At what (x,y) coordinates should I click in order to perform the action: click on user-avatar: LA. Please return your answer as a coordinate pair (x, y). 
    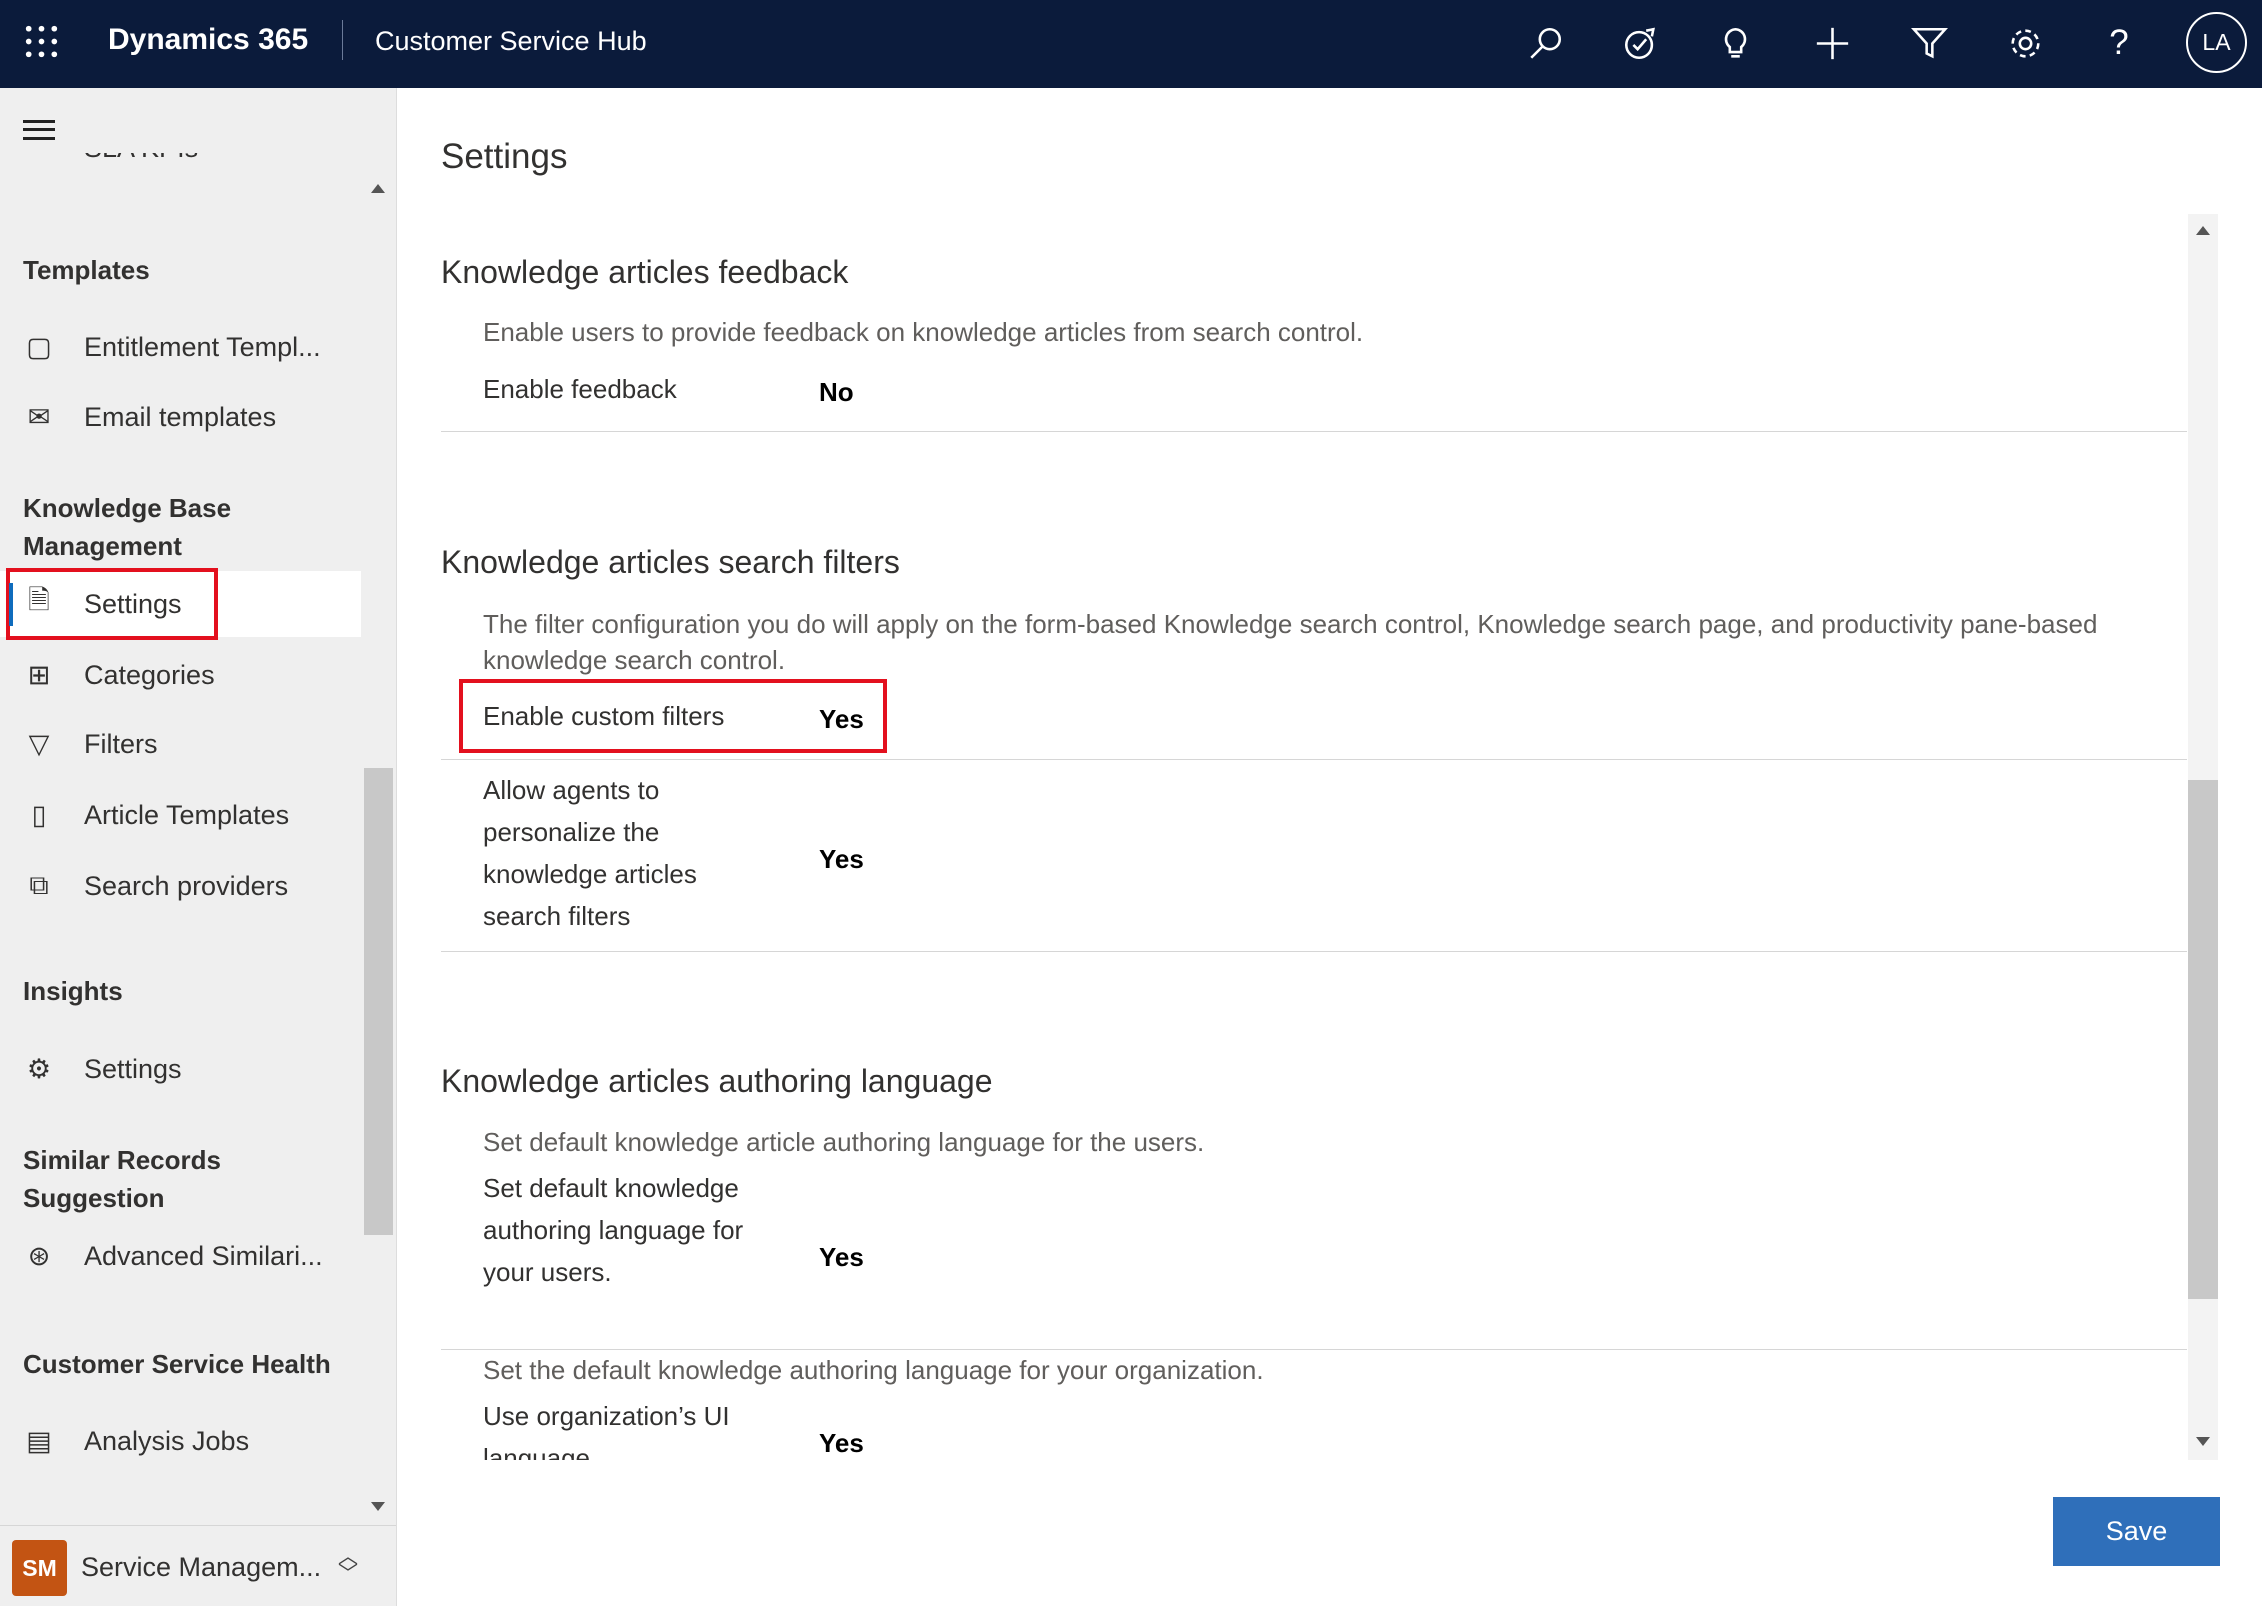
    Looking at the image, I should click on (2216, 42).